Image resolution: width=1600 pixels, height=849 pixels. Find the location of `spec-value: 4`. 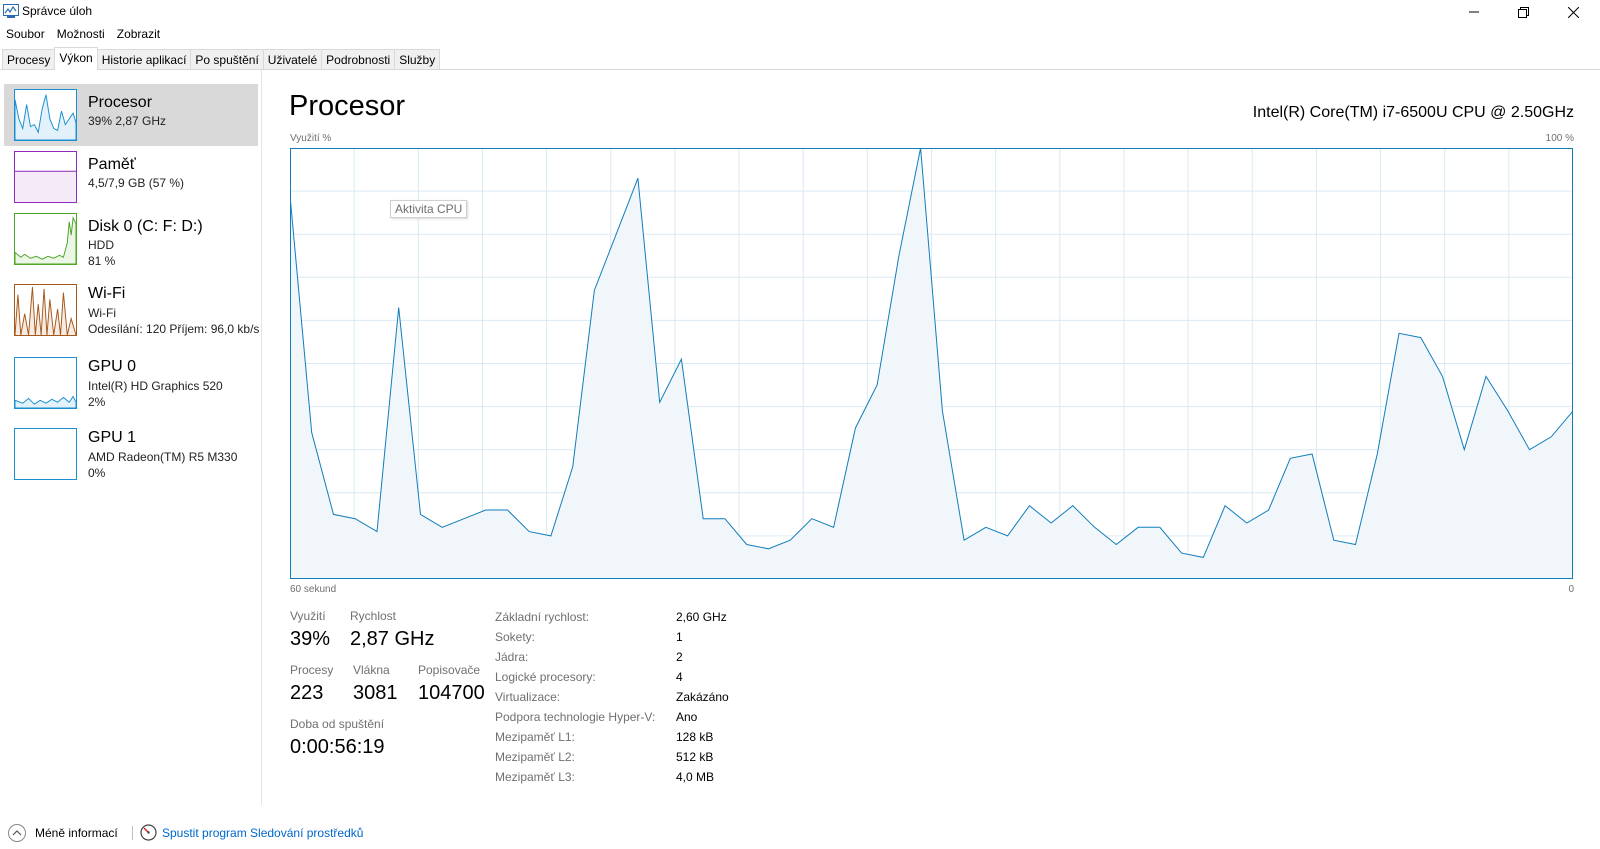

spec-value: 4 is located at coordinates (679, 677).